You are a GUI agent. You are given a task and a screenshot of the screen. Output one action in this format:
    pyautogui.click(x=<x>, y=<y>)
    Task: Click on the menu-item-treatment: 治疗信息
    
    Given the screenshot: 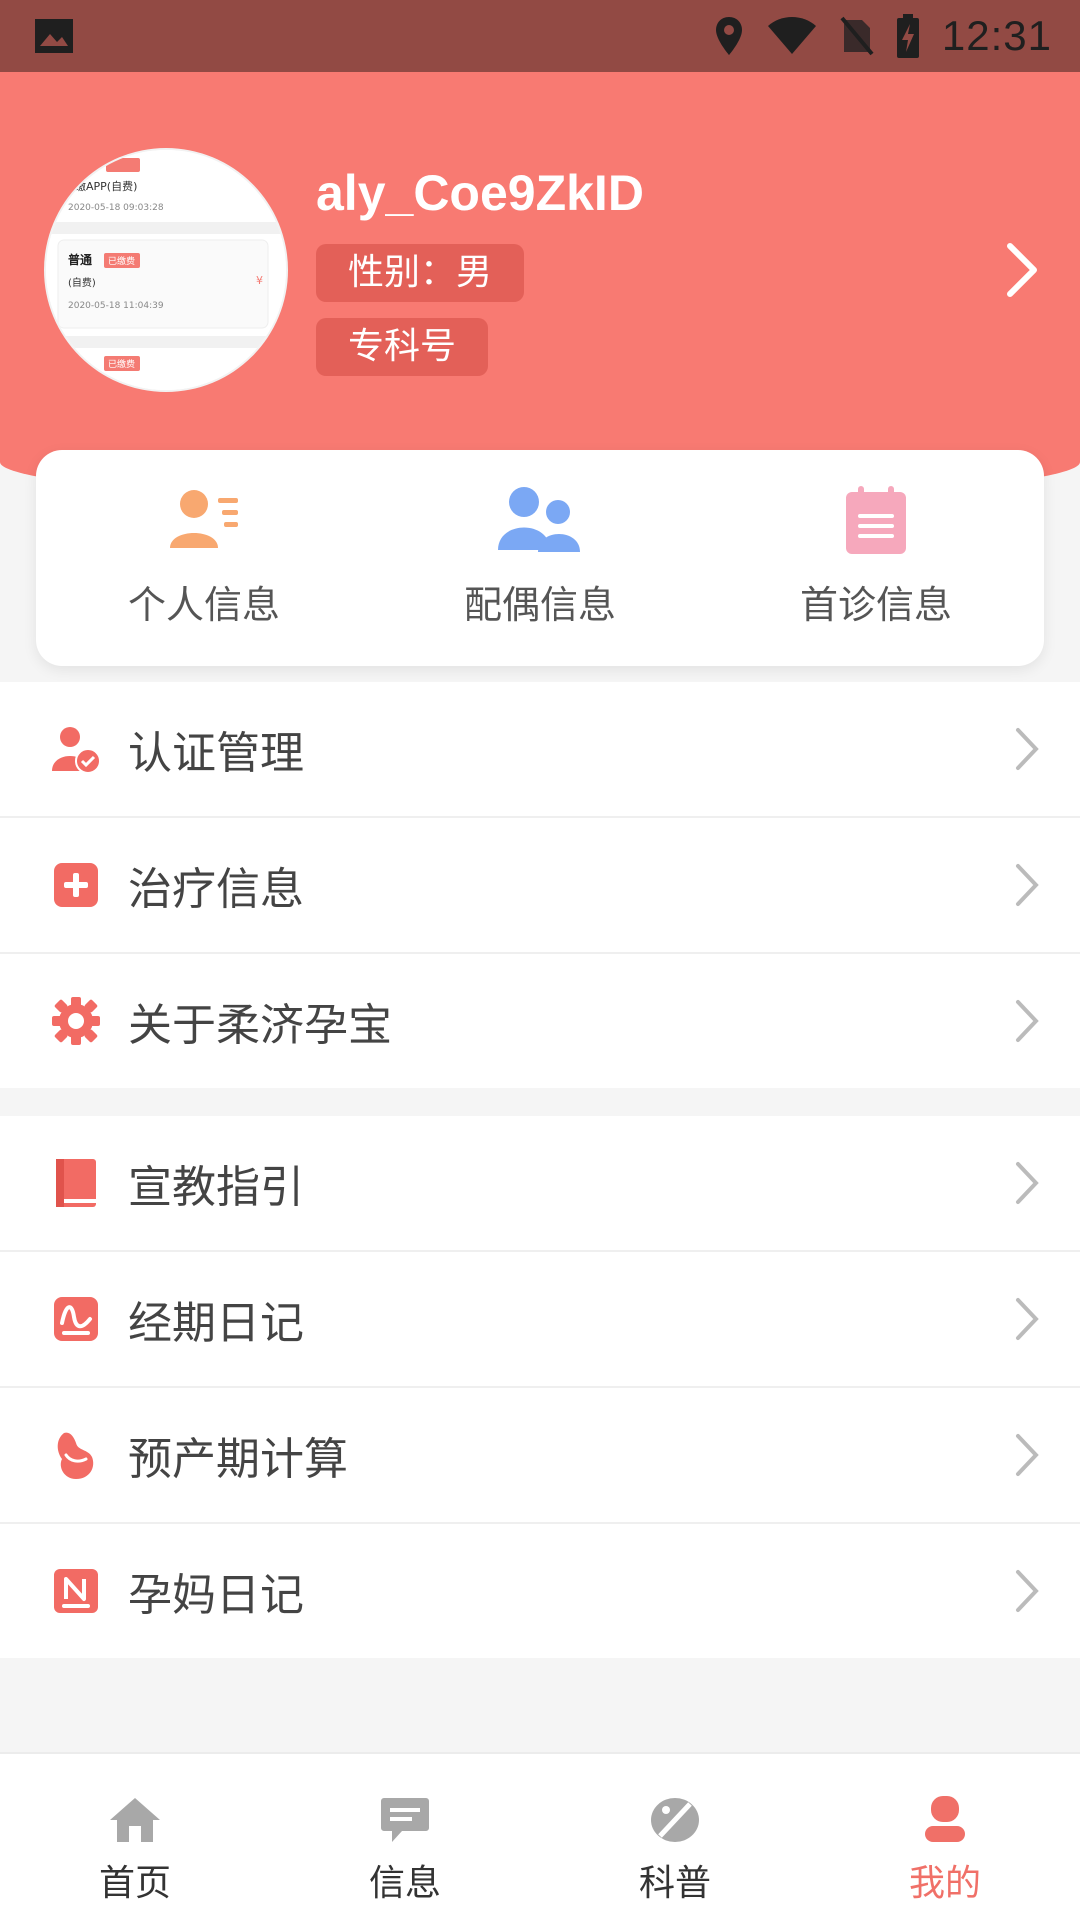 What is the action you would take?
    pyautogui.click(x=540, y=886)
    